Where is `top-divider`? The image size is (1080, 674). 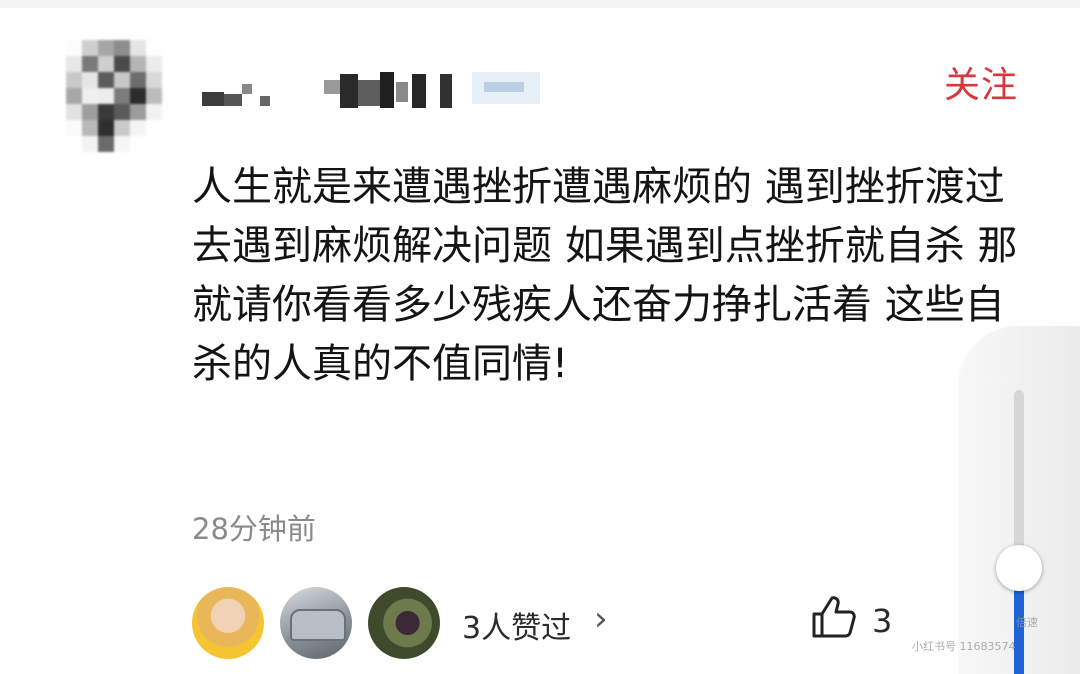 top-divider is located at coordinates (540, 4).